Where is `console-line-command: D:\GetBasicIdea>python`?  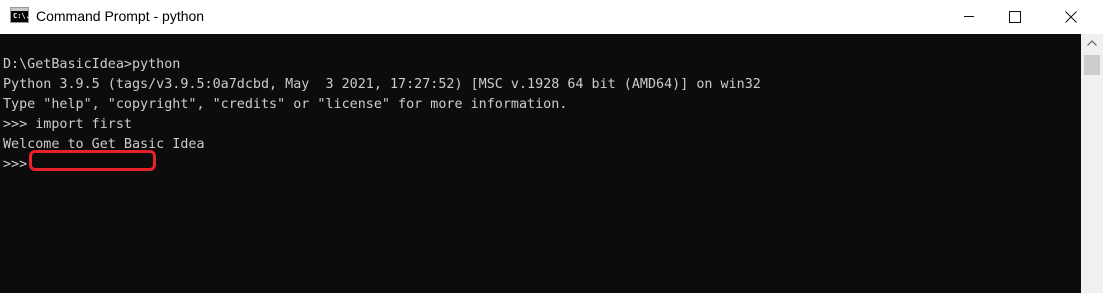
console-line-command: D:\GetBasicIdea>python is located at coordinates (92, 64).